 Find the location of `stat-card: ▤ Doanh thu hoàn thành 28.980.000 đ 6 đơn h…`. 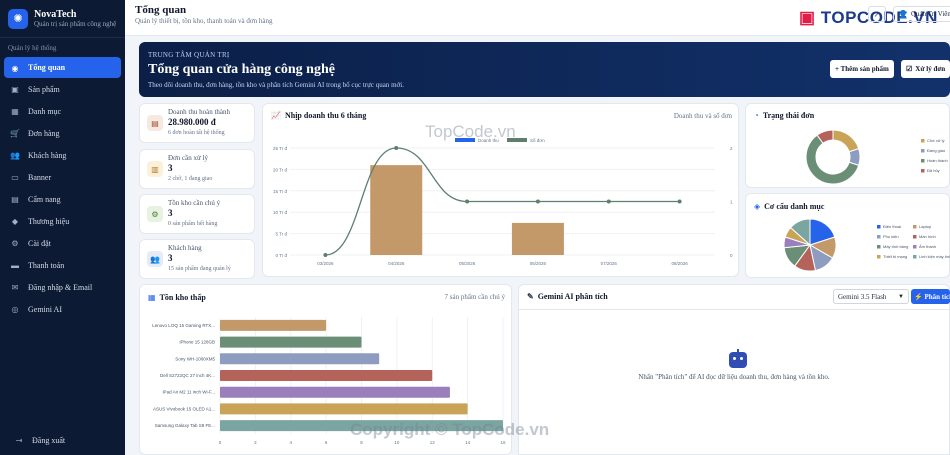

stat-card: ▤ Doanh thu hoàn thành 28.980.000 đ 6 đơn h… is located at coordinates (197, 123).